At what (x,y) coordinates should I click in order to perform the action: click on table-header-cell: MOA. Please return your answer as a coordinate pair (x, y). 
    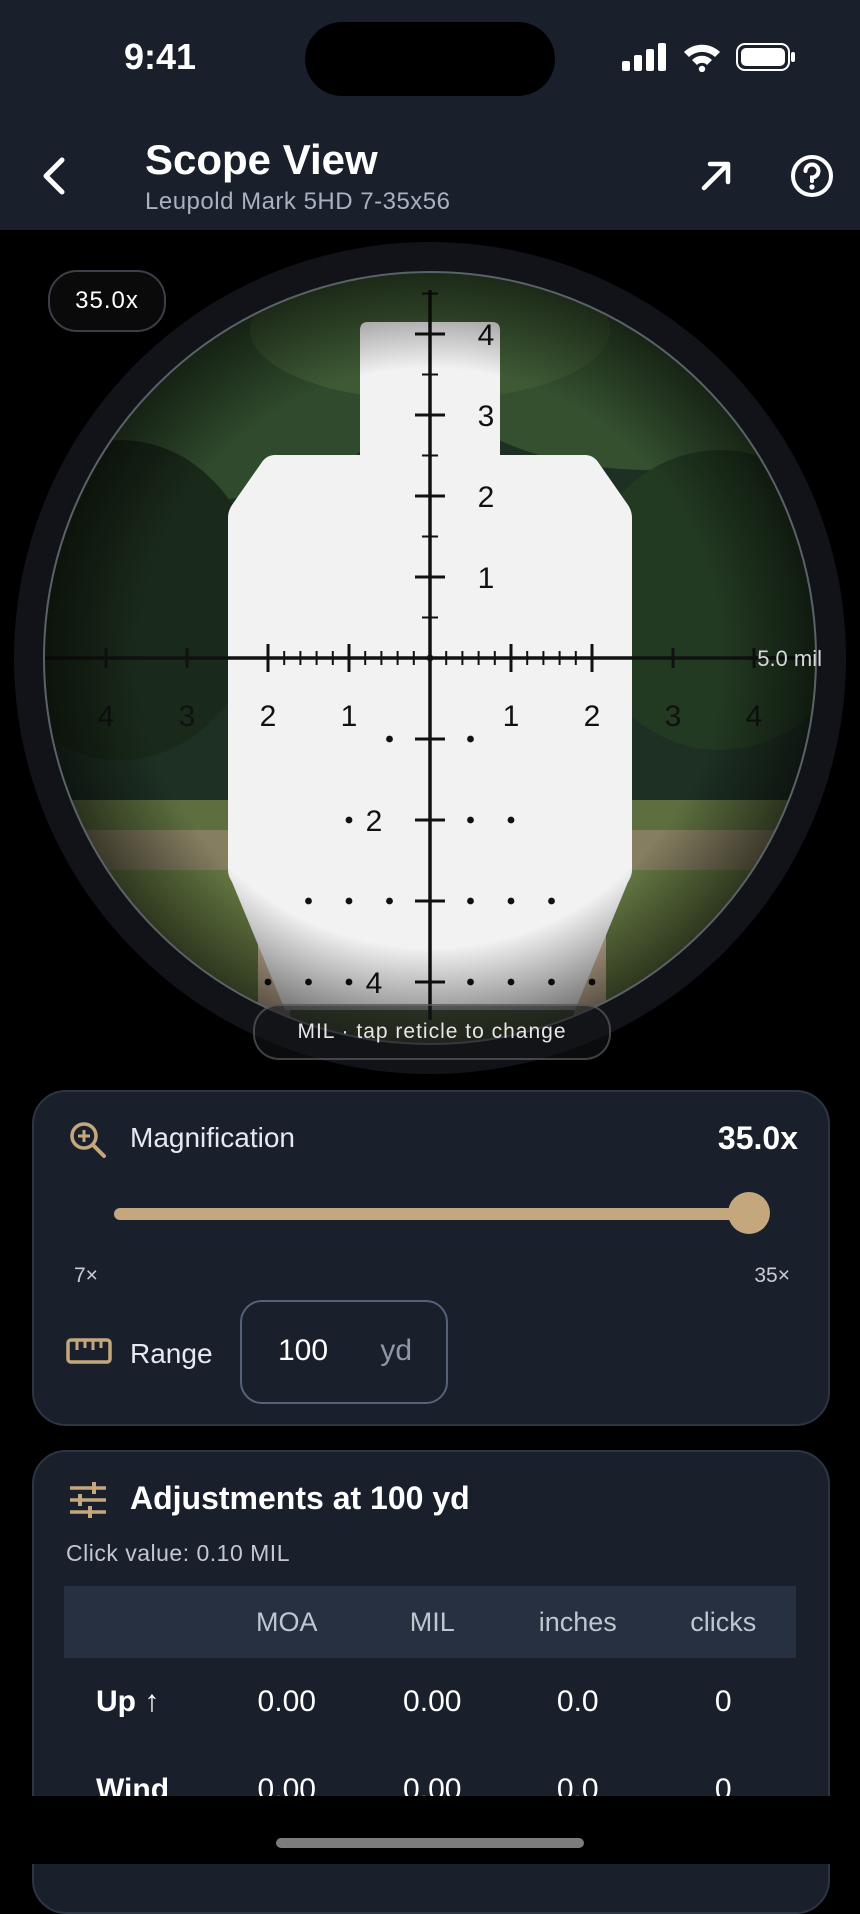
    Looking at the image, I should click on (286, 1621).